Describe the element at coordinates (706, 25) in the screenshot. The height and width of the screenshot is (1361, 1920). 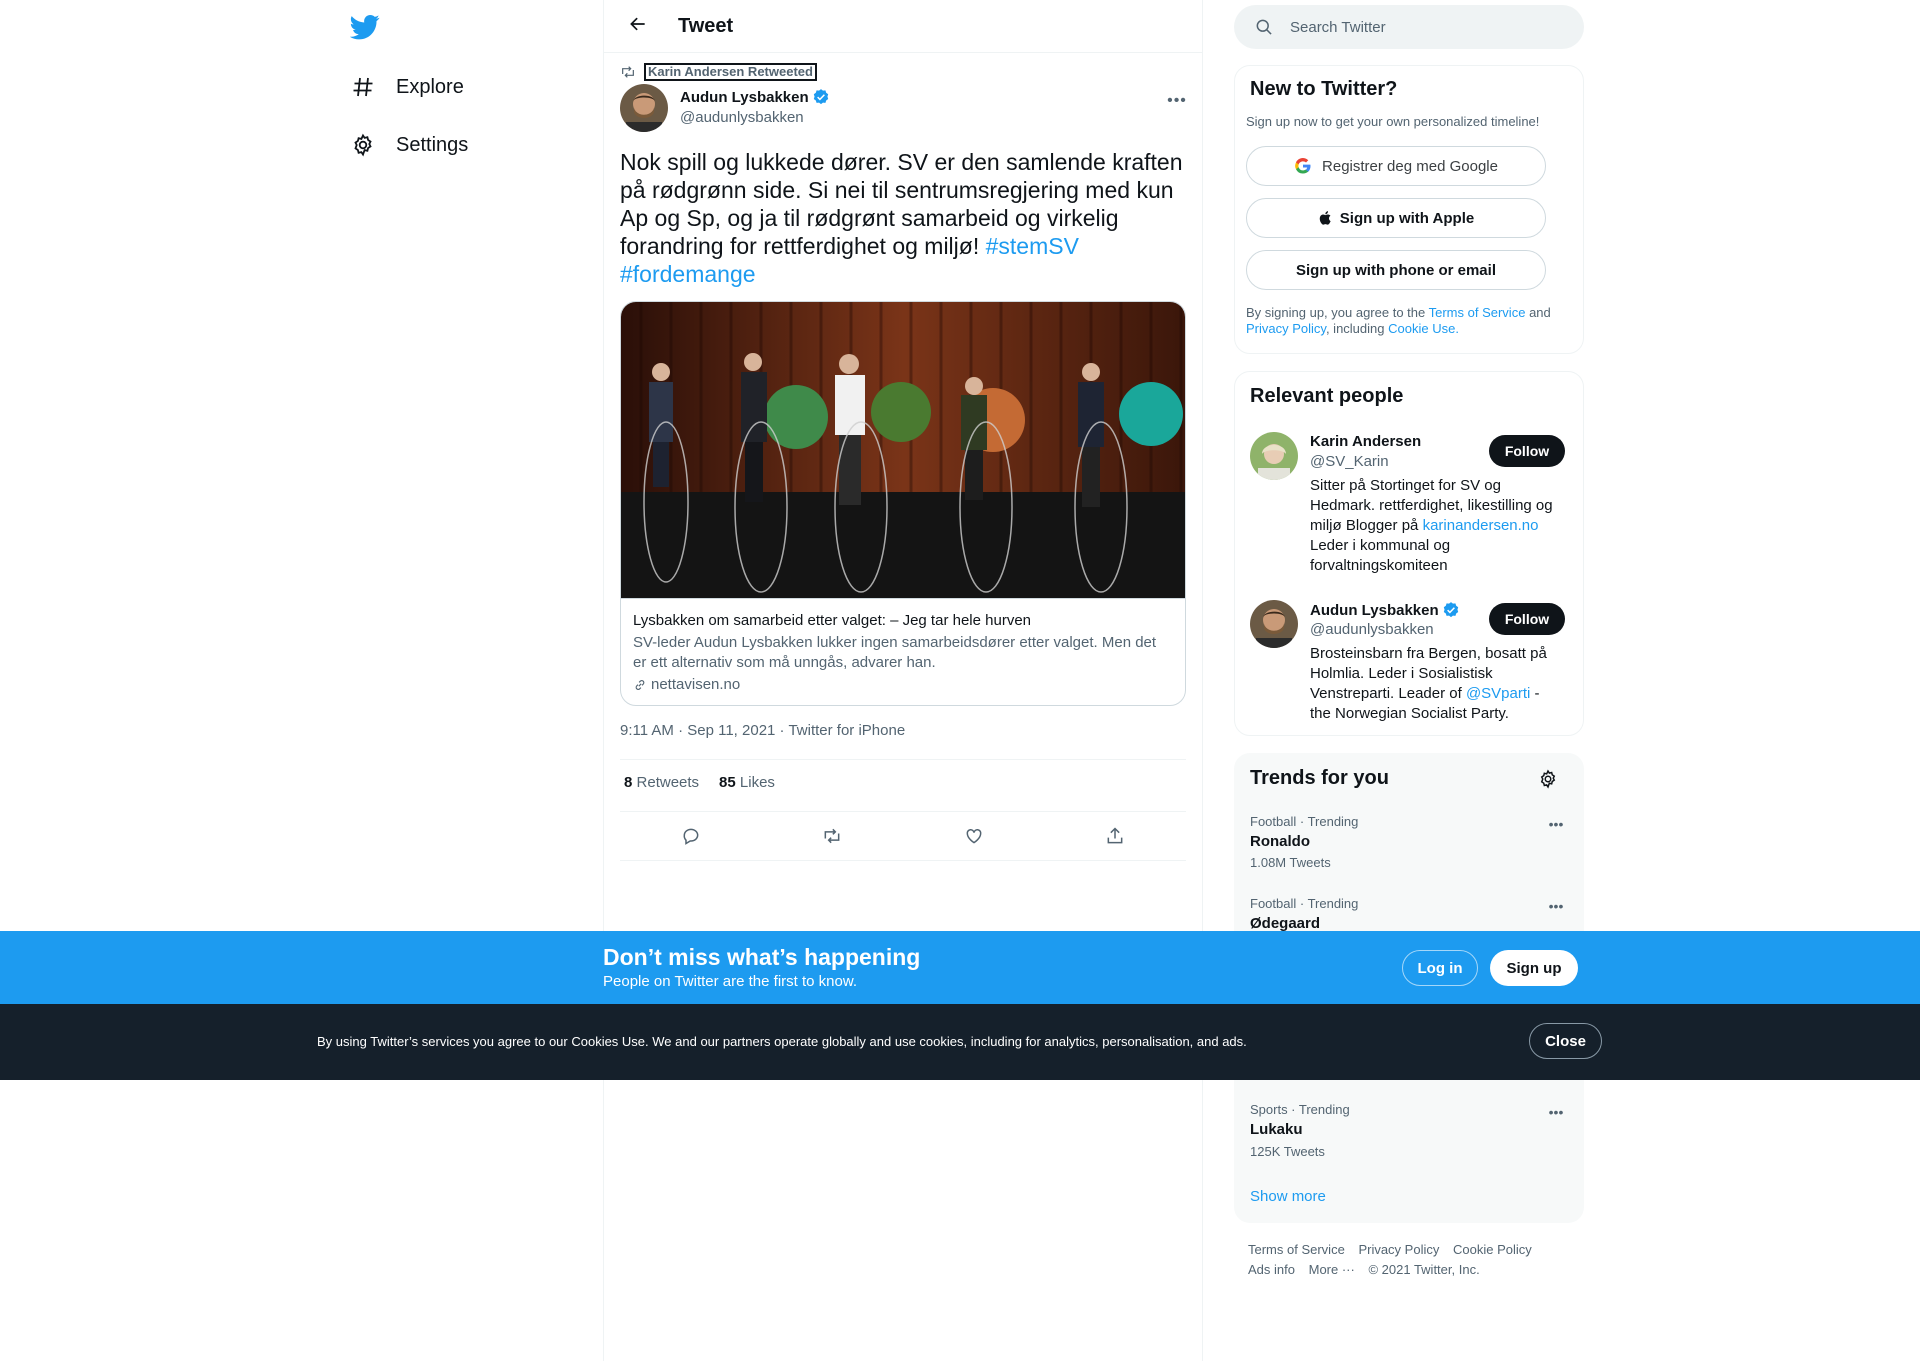
I see `page-title: Tweet` at that location.